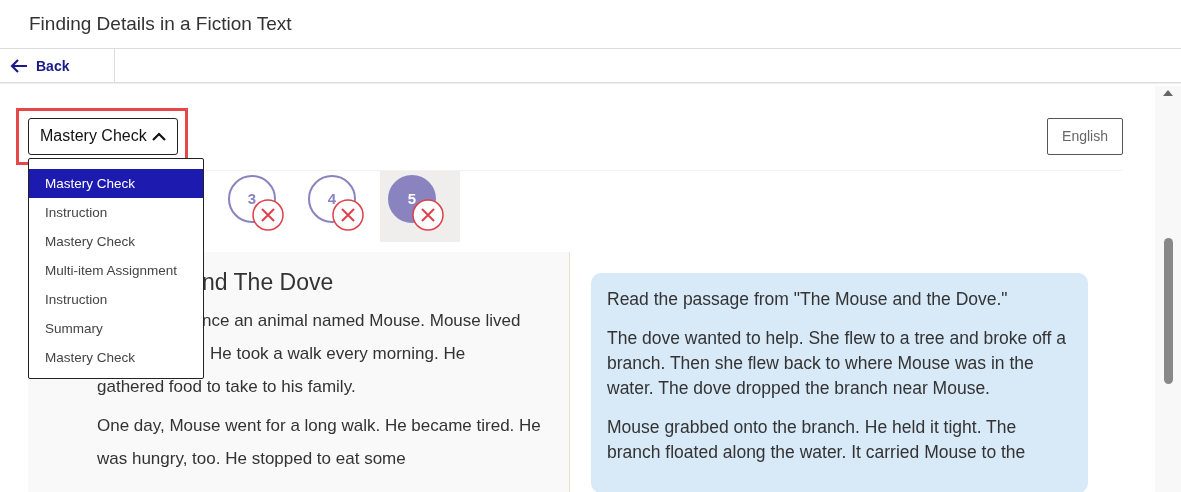 This screenshot has width=1181, height=492. Describe the element at coordinates (319, 442) in the screenshot. I see `passage-paragraph: One day, Mouse went for a long walk. He became tired. He was hungry, too. He stopped to eat some` at that location.